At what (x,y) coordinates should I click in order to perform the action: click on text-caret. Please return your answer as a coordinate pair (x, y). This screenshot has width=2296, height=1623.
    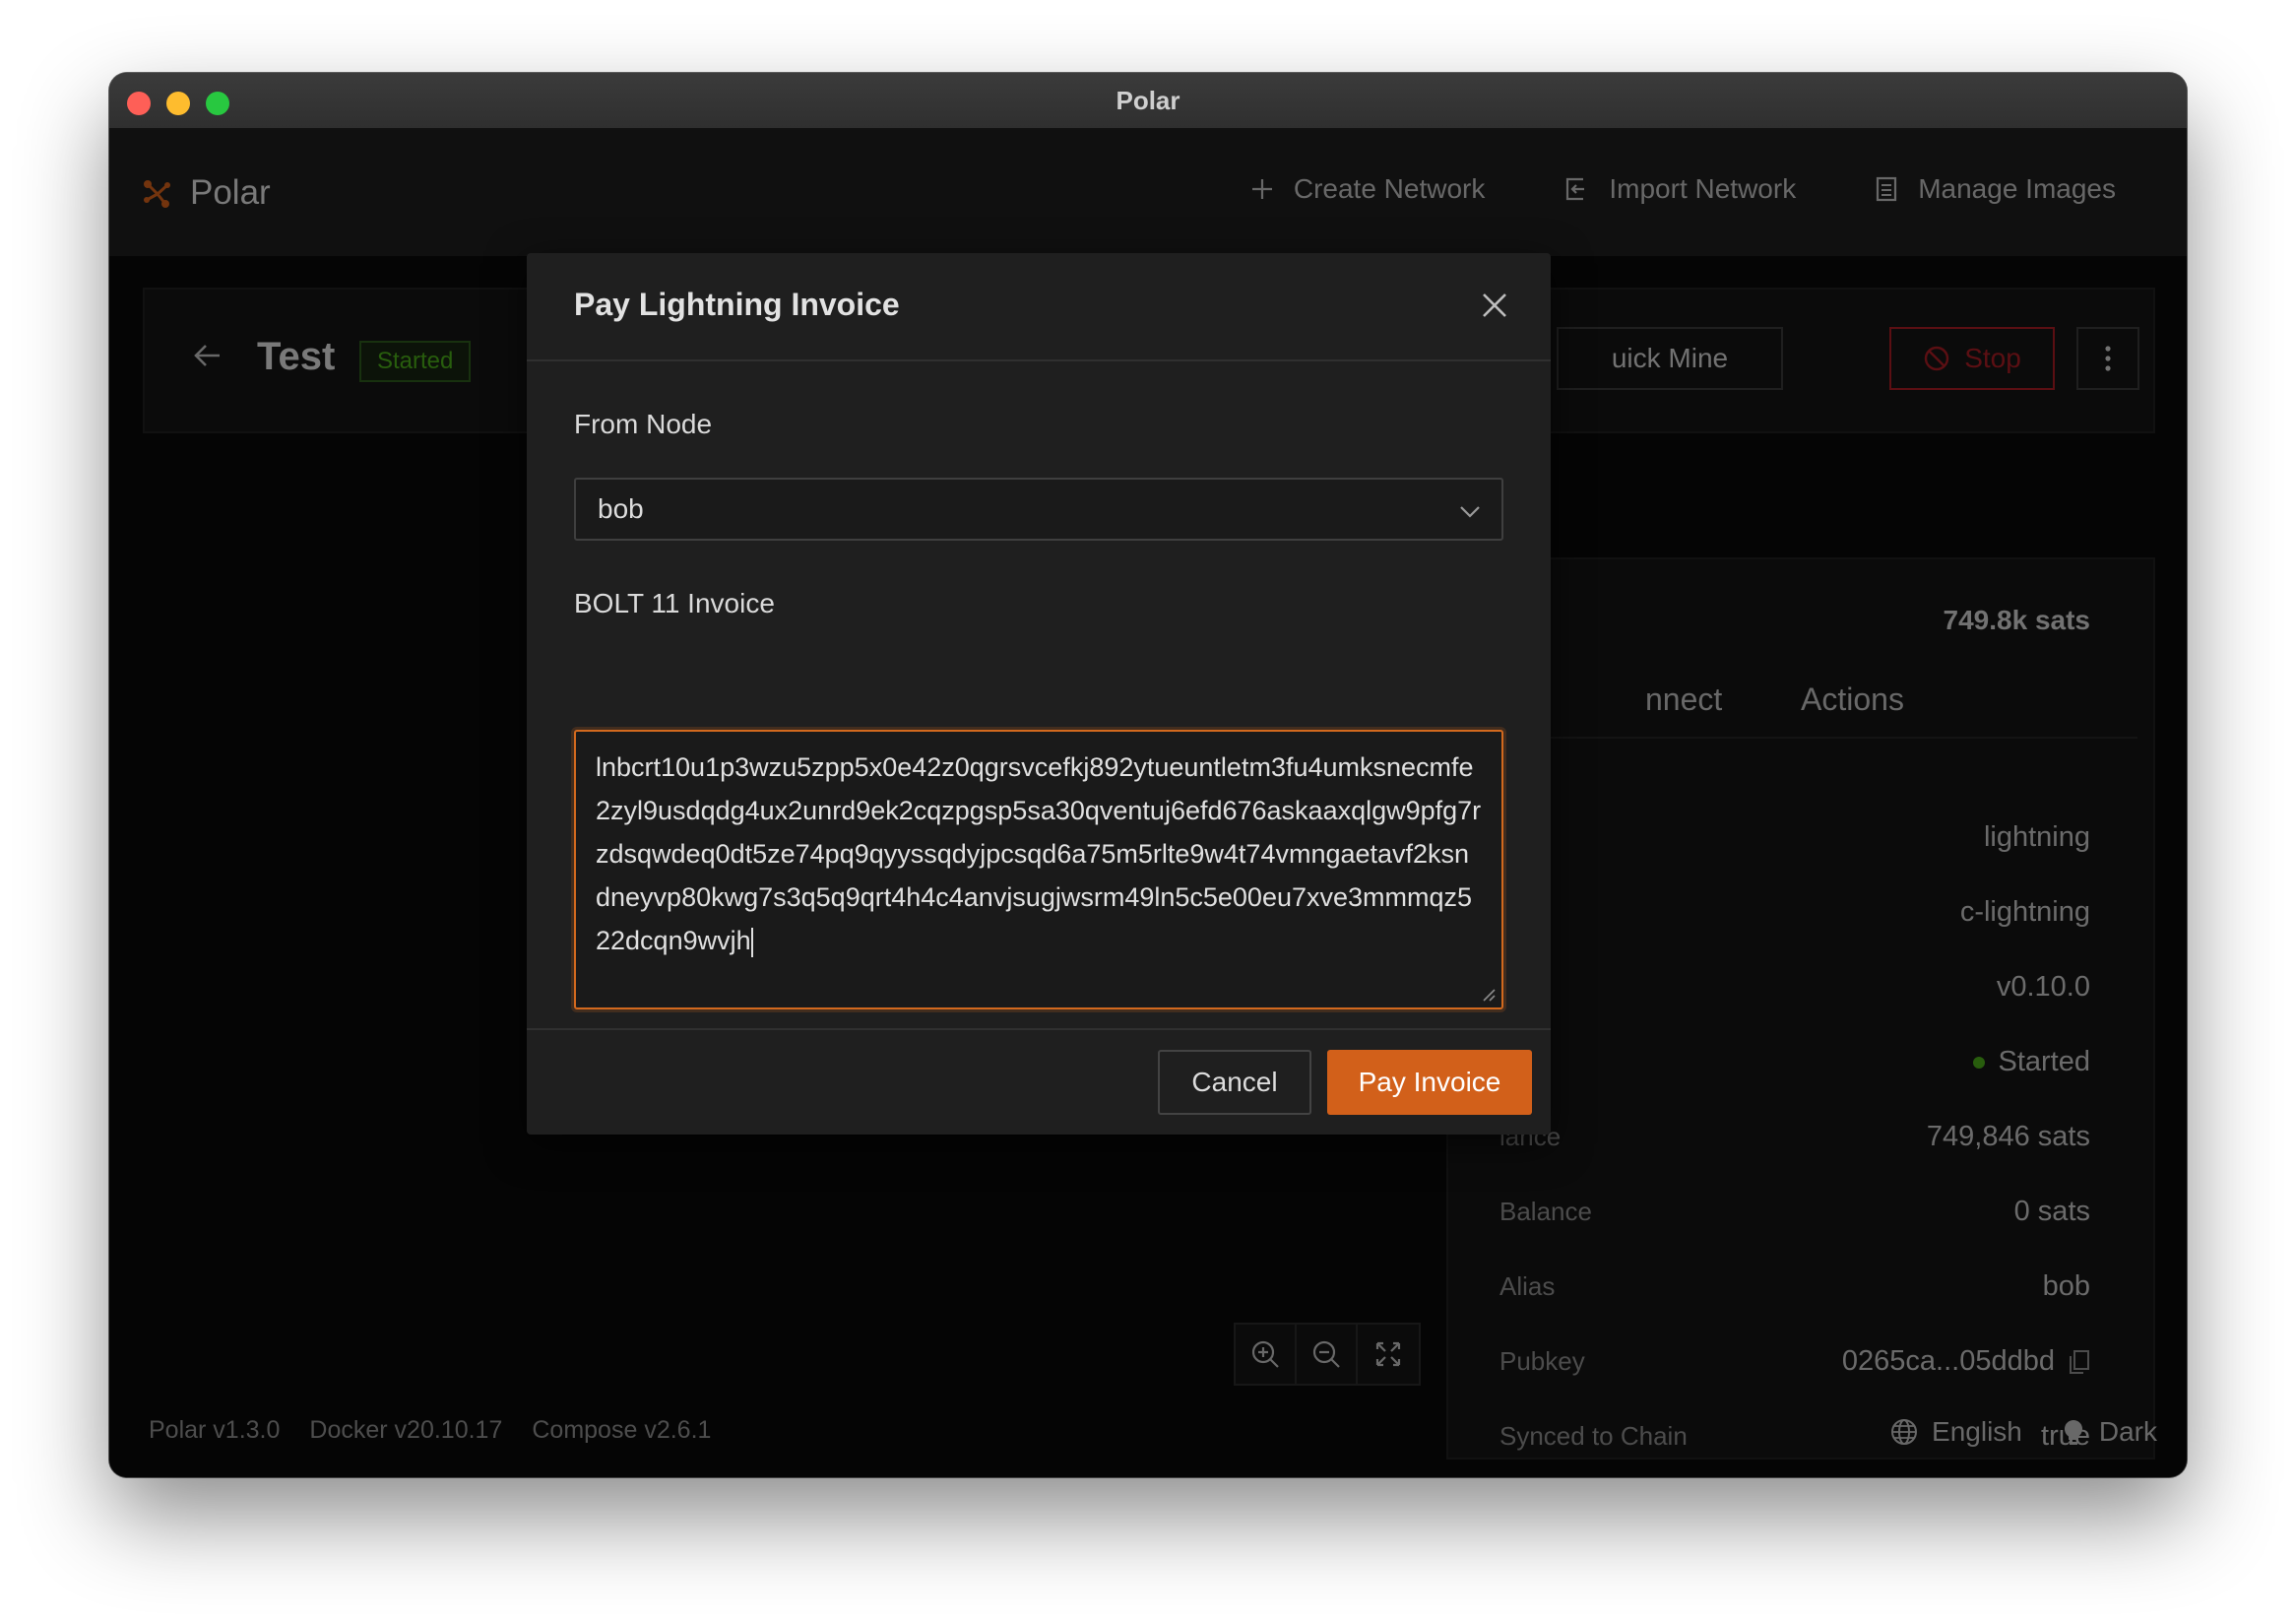
    Looking at the image, I should click on (751, 942).